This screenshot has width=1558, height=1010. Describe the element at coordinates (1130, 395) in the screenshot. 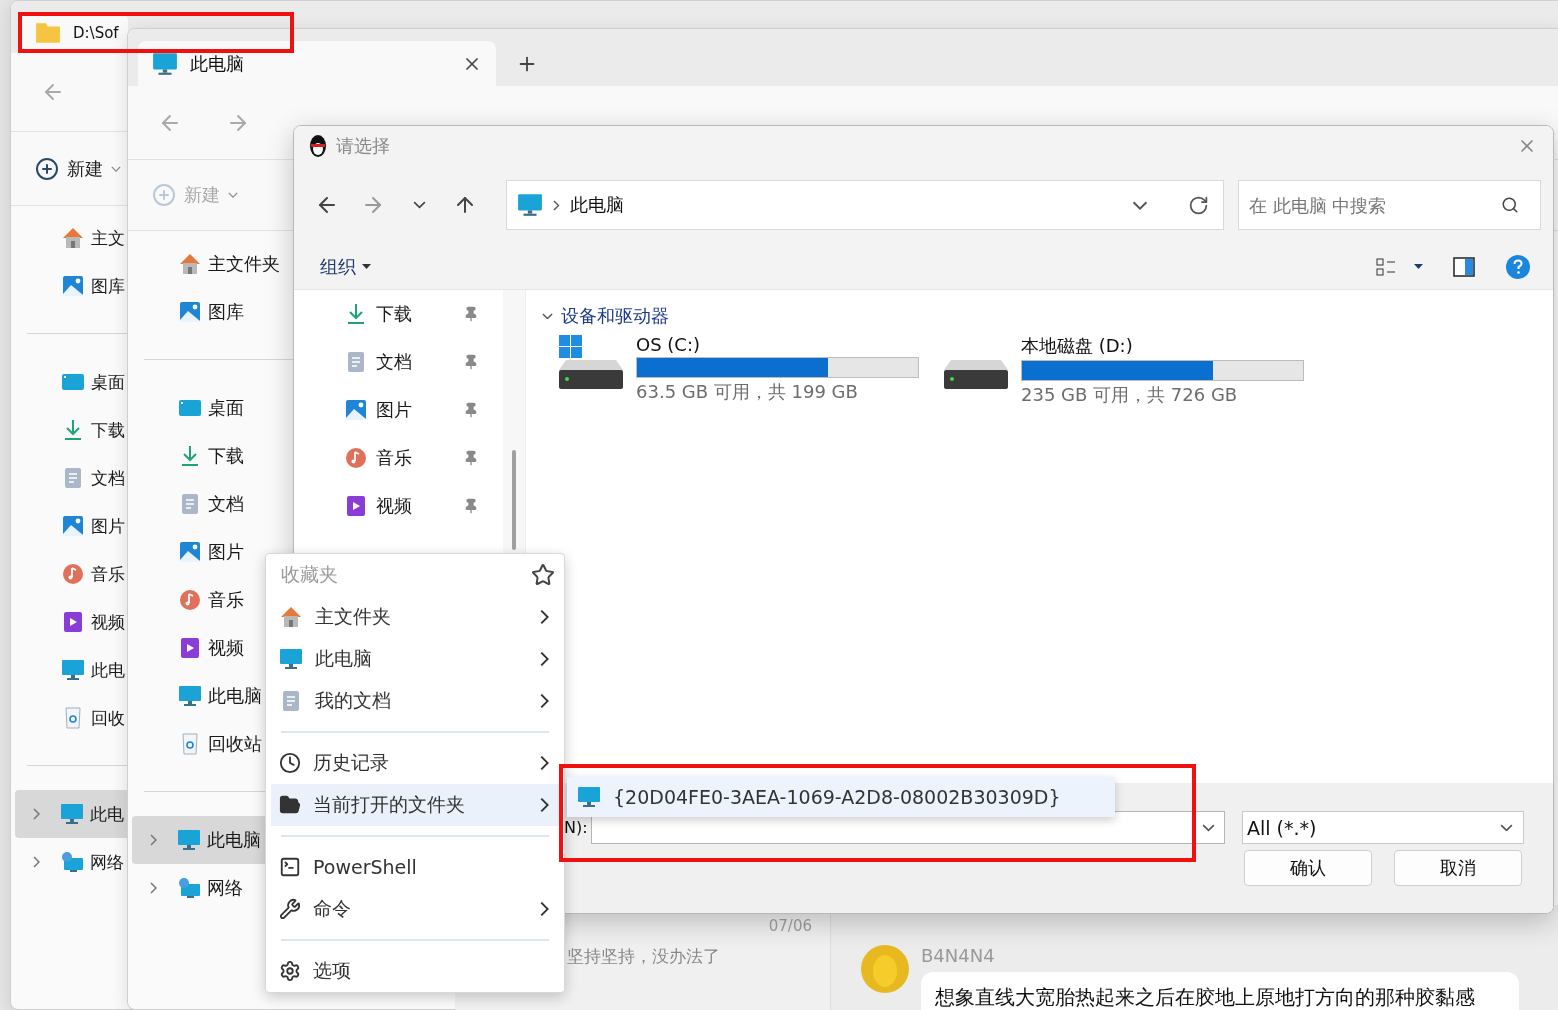

I see `drive-space: 235 GB 可用，共 726 GB` at that location.